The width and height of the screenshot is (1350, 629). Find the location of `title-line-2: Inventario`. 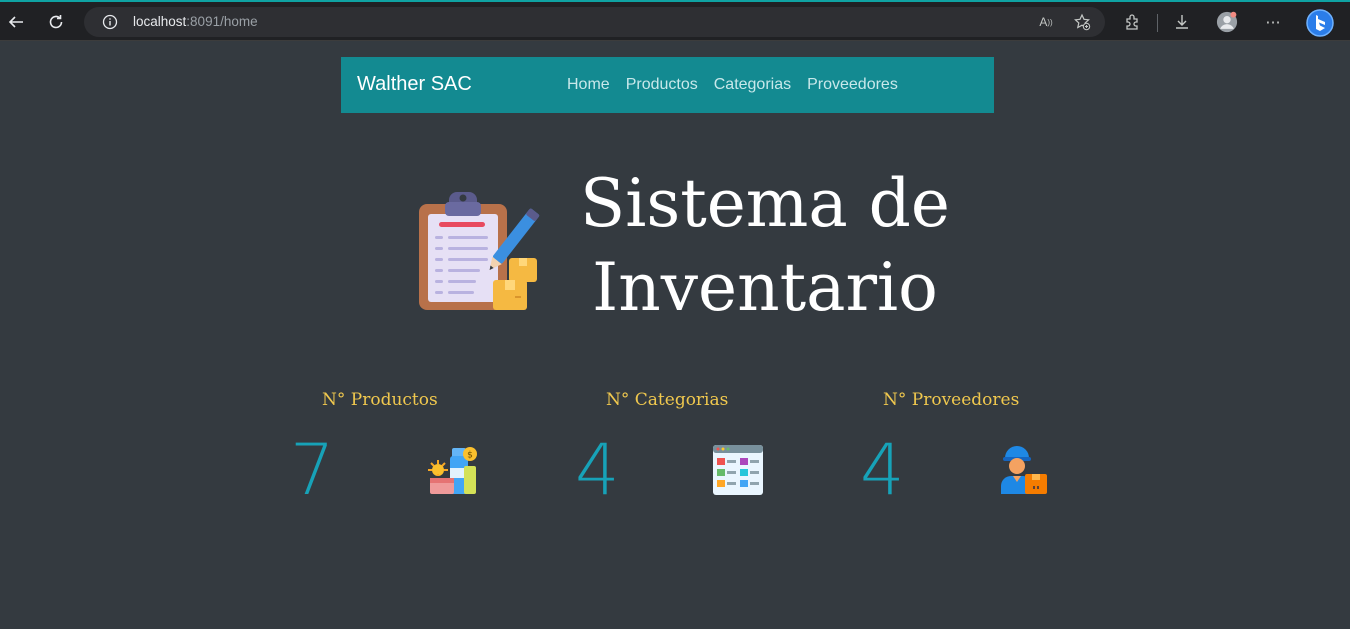

title-line-2: Inventario is located at coordinates (765, 287).